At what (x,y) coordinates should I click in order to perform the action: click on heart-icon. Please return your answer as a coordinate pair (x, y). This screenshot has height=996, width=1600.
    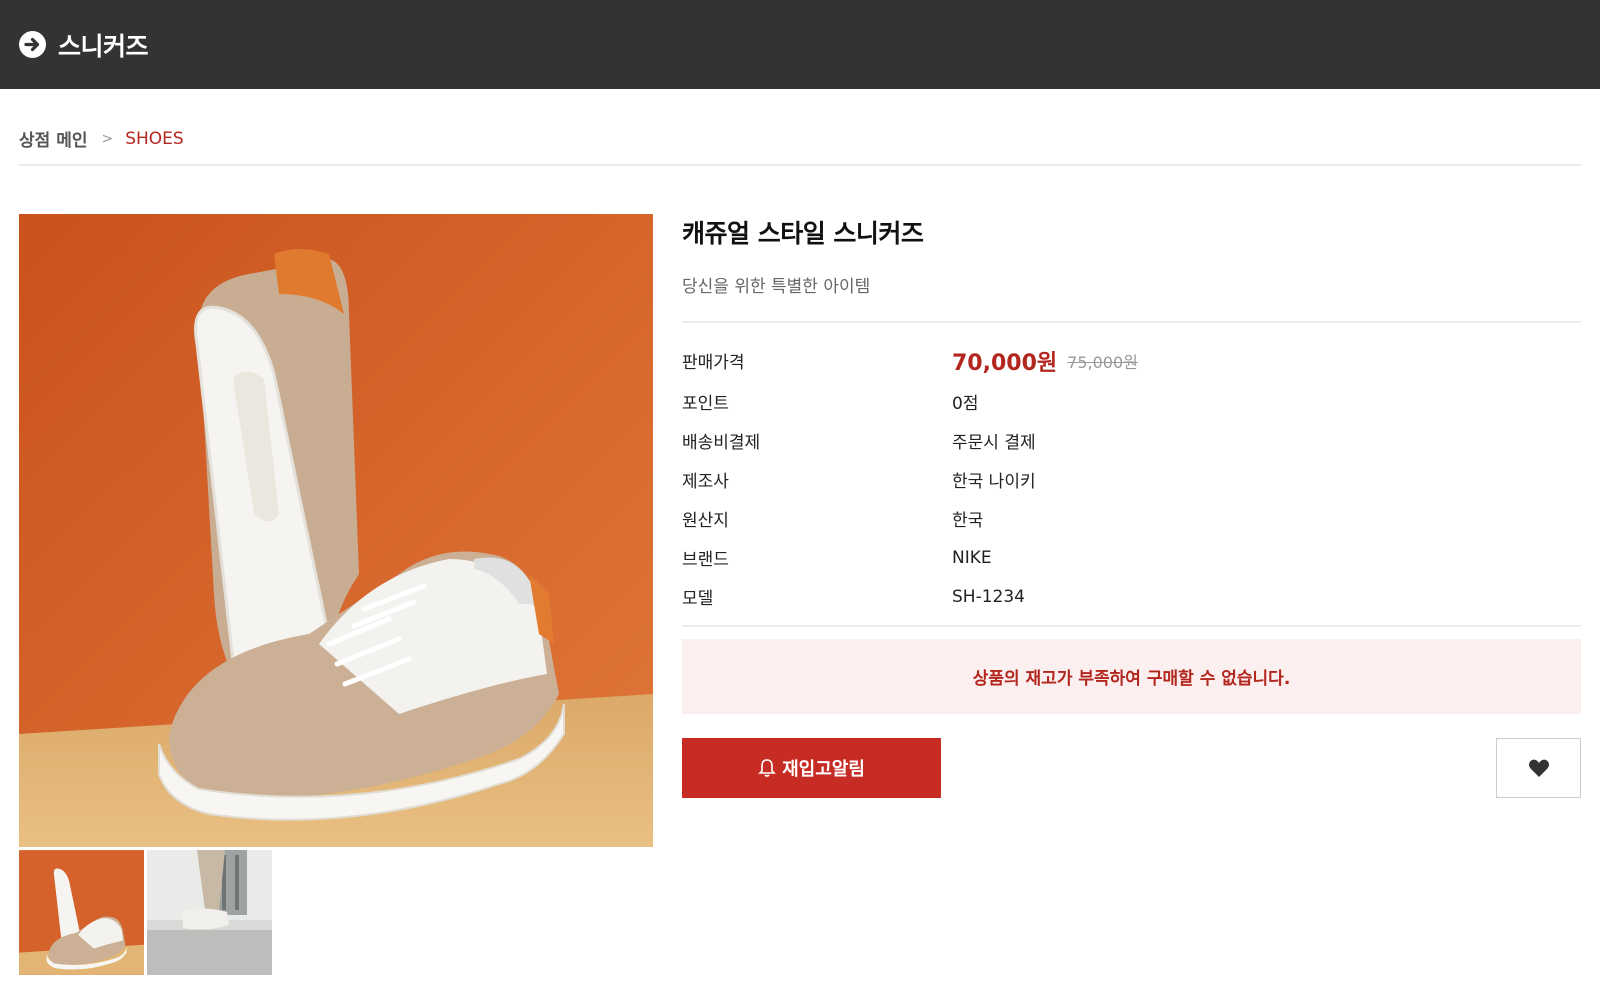
    Looking at the image, I should click on (1538, 768).